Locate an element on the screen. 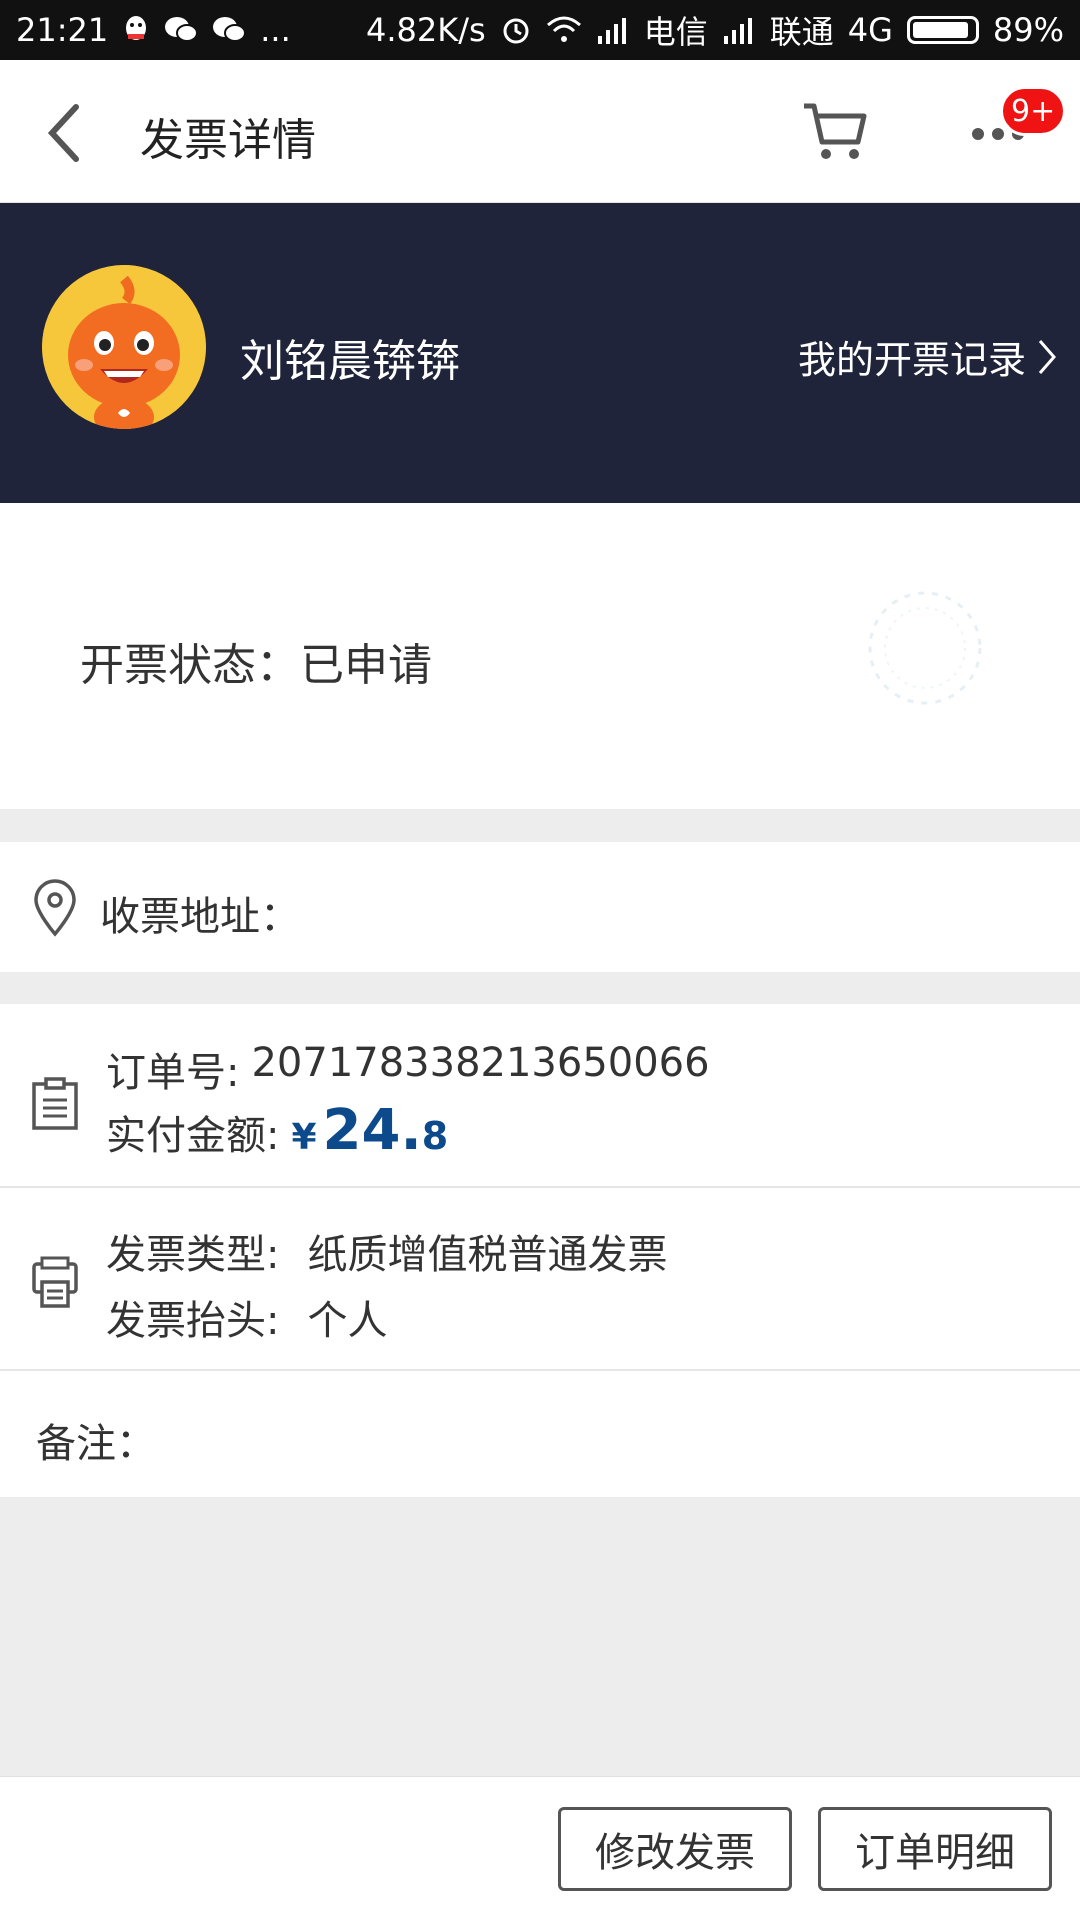 This screenshot has width=1080, height=1920. qq-icon is located at coordinates (136, 30).